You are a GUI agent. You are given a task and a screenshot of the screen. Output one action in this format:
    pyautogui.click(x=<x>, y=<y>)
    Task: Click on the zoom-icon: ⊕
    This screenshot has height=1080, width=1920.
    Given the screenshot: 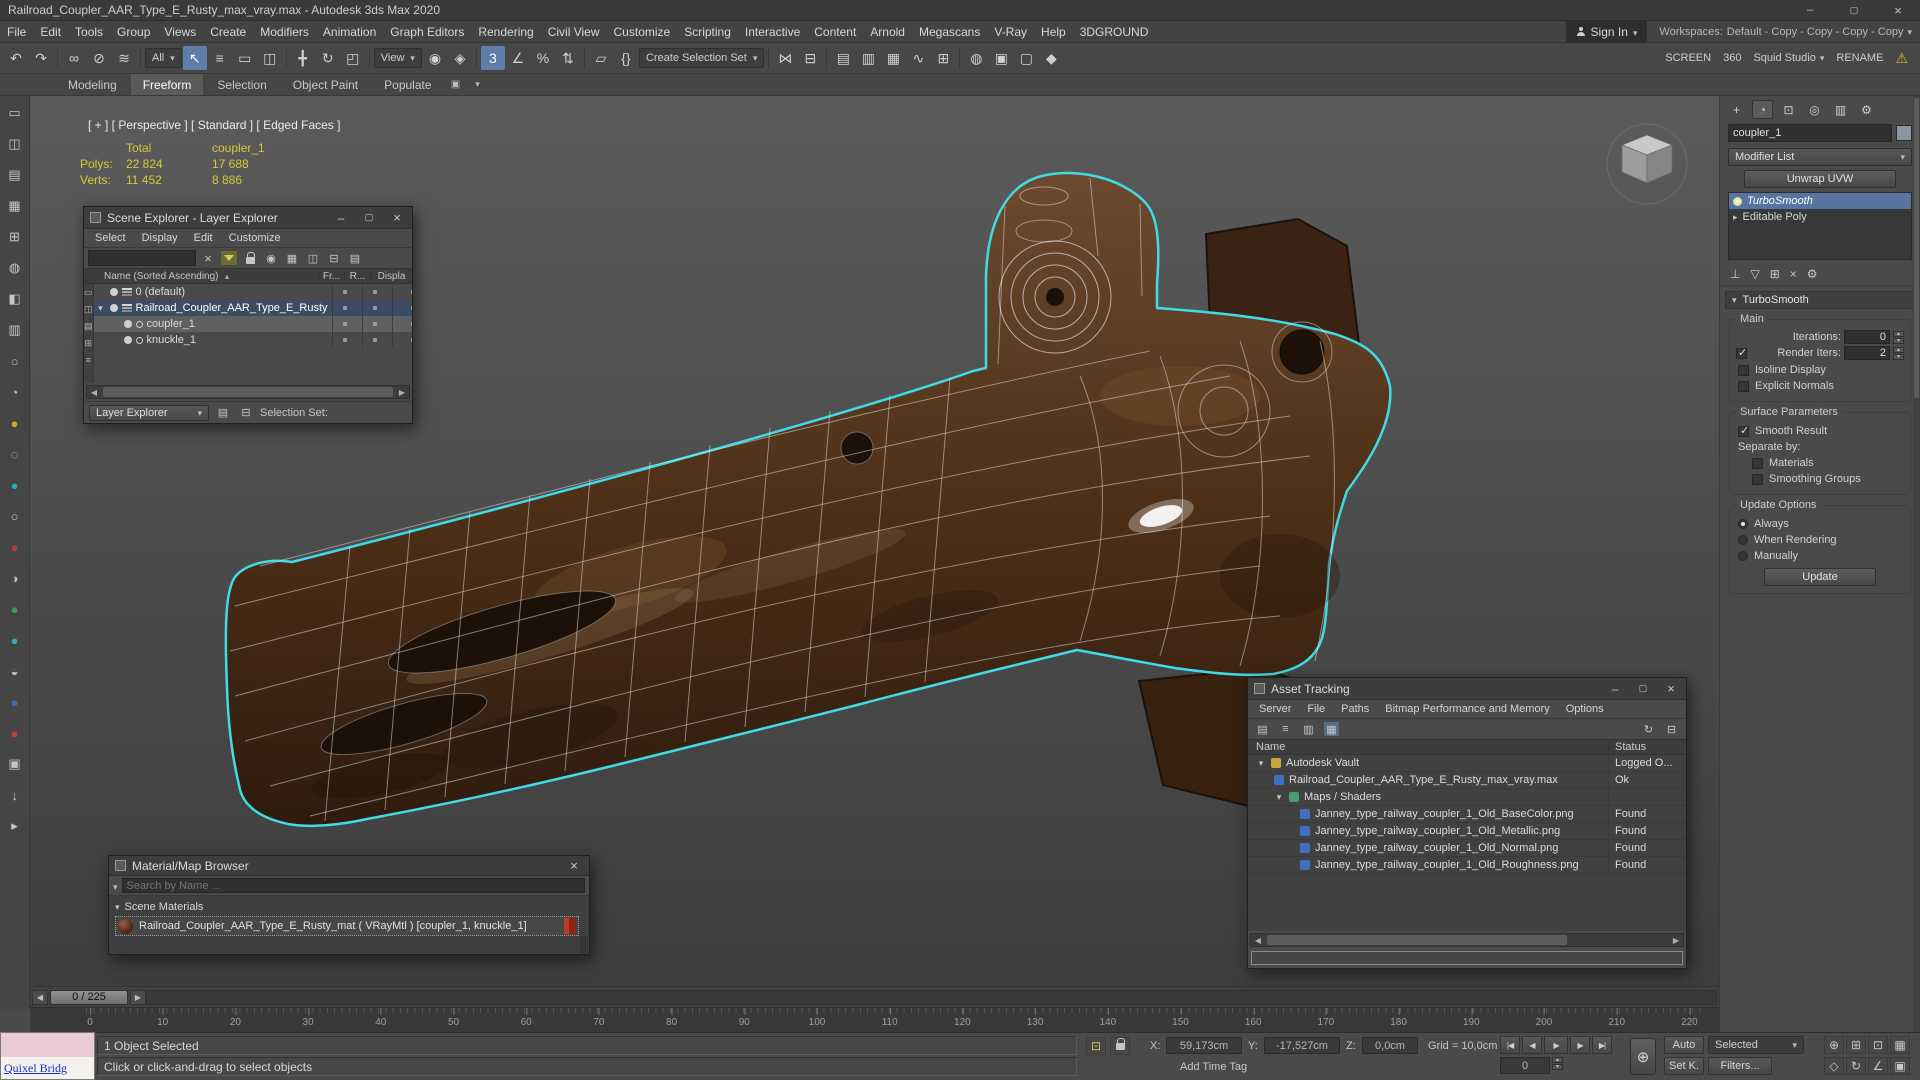 What is the action you would take?
    pyautogui.click(x=1834, y=1045)
    